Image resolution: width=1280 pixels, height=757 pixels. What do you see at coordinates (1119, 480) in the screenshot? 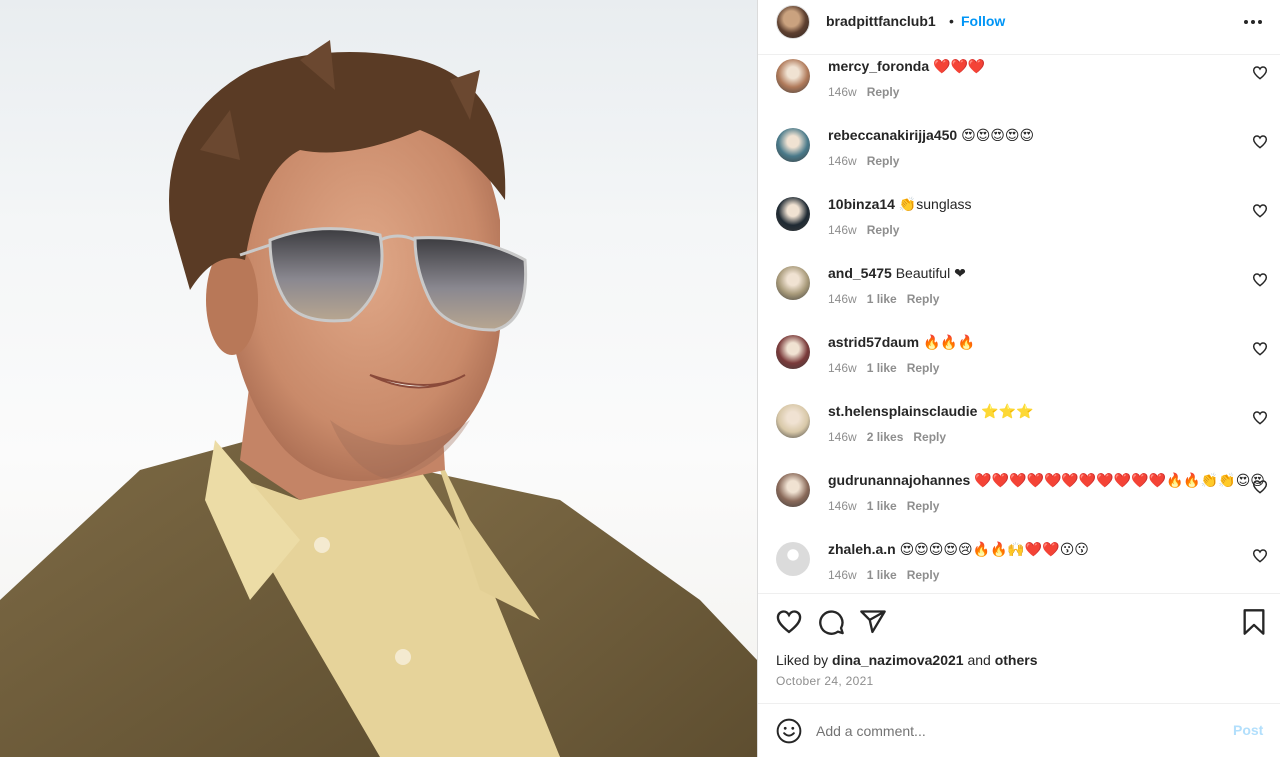
I see `comment-text: ❤️❤️❤️❤️❤️❤️❤️❤️❤️❤️❤️🔥🔥👏👏😍😍` at bounding box center [1119, 480].